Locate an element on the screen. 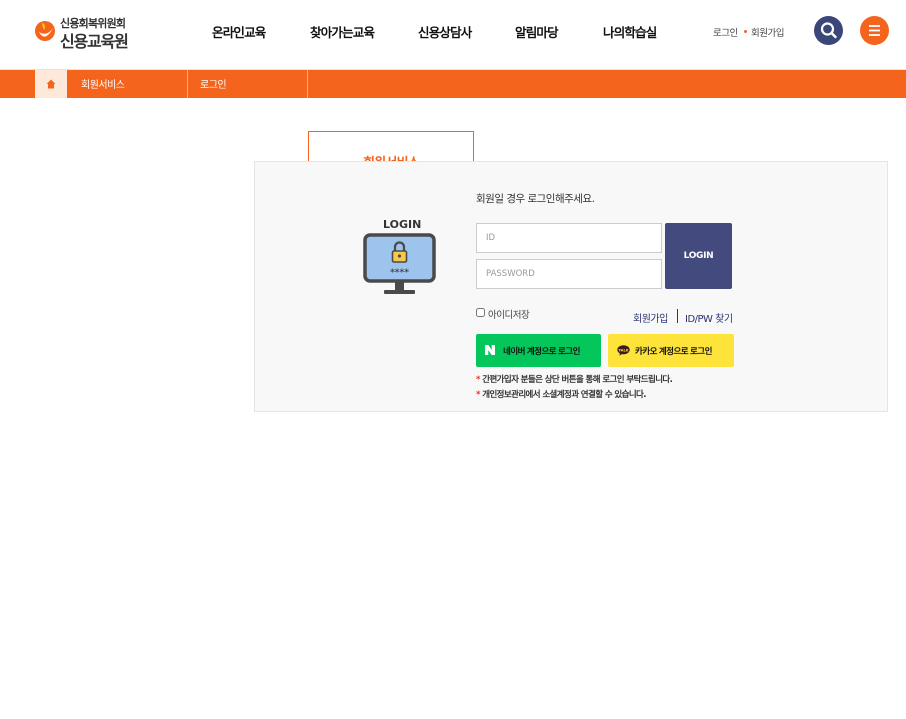  login-caption: LOGIN is located at coordinates (402, 224).